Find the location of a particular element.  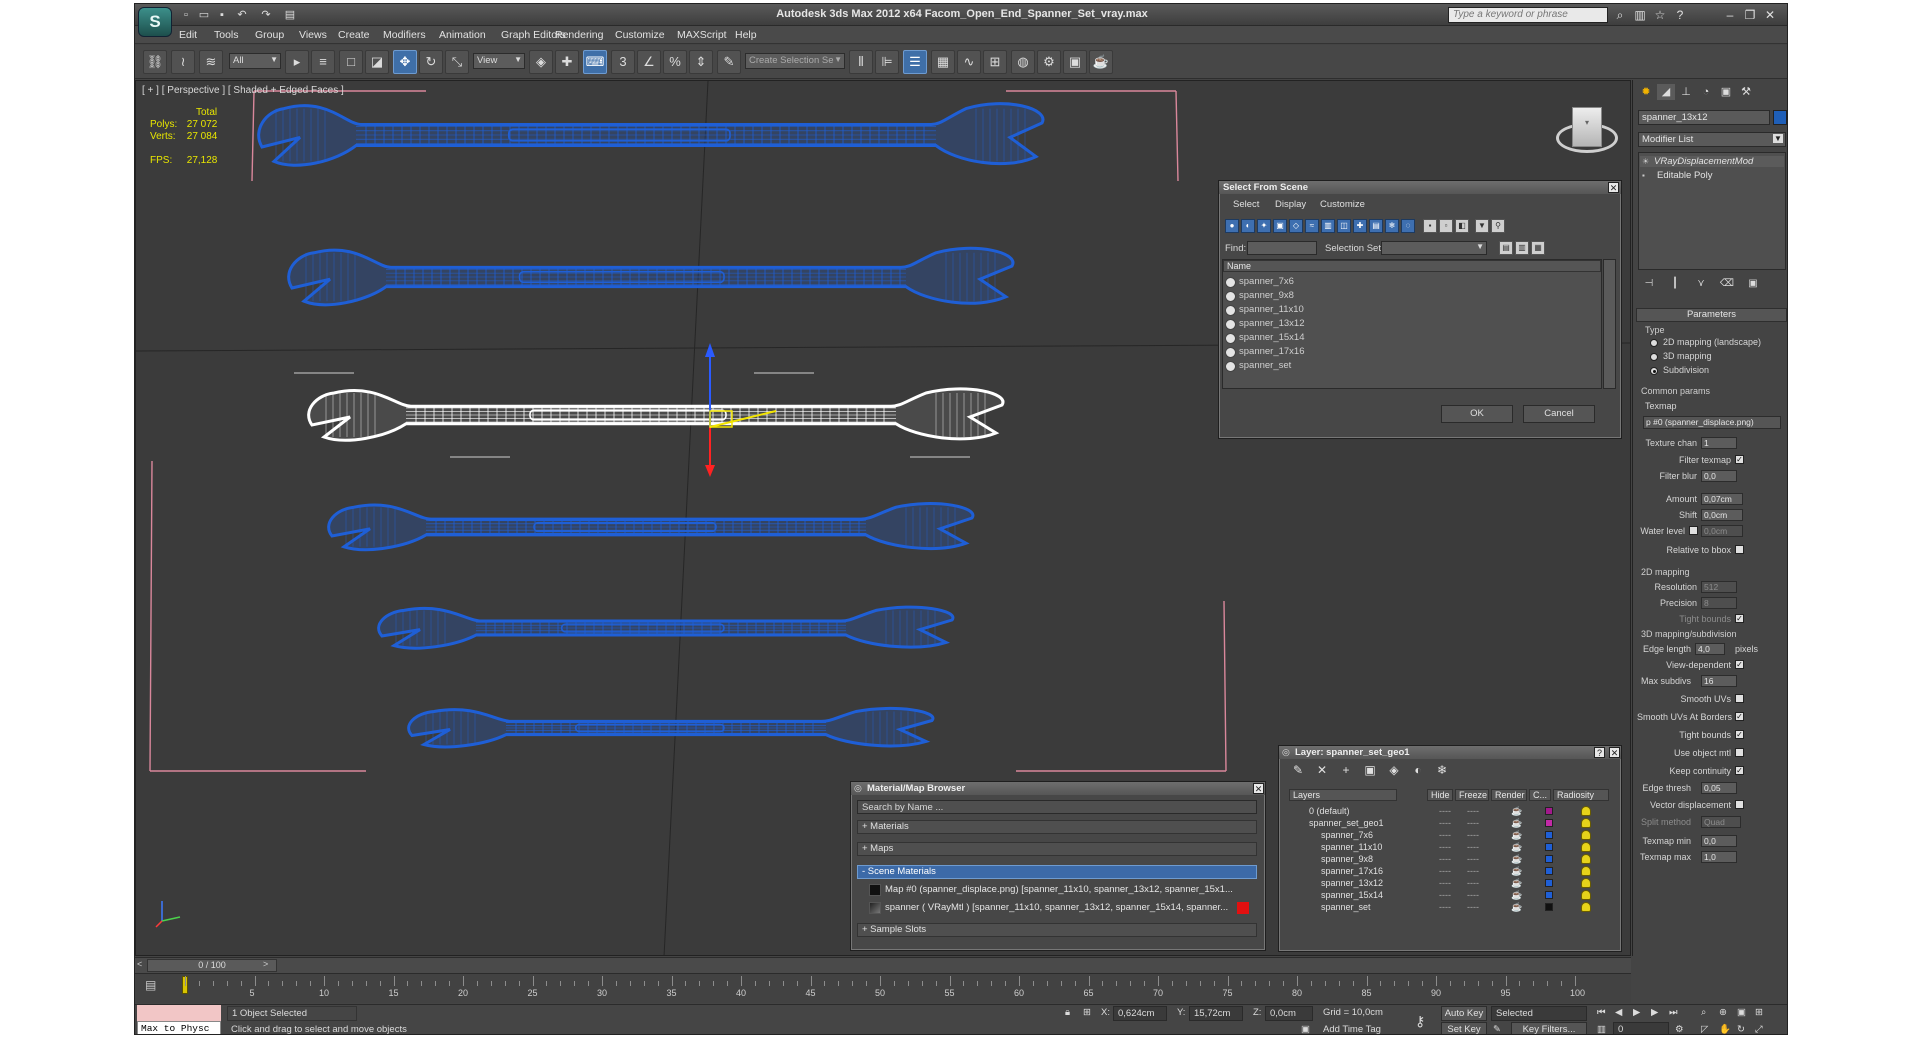

column-radiosity: Radiosity is located at coordinates (1581, 795).